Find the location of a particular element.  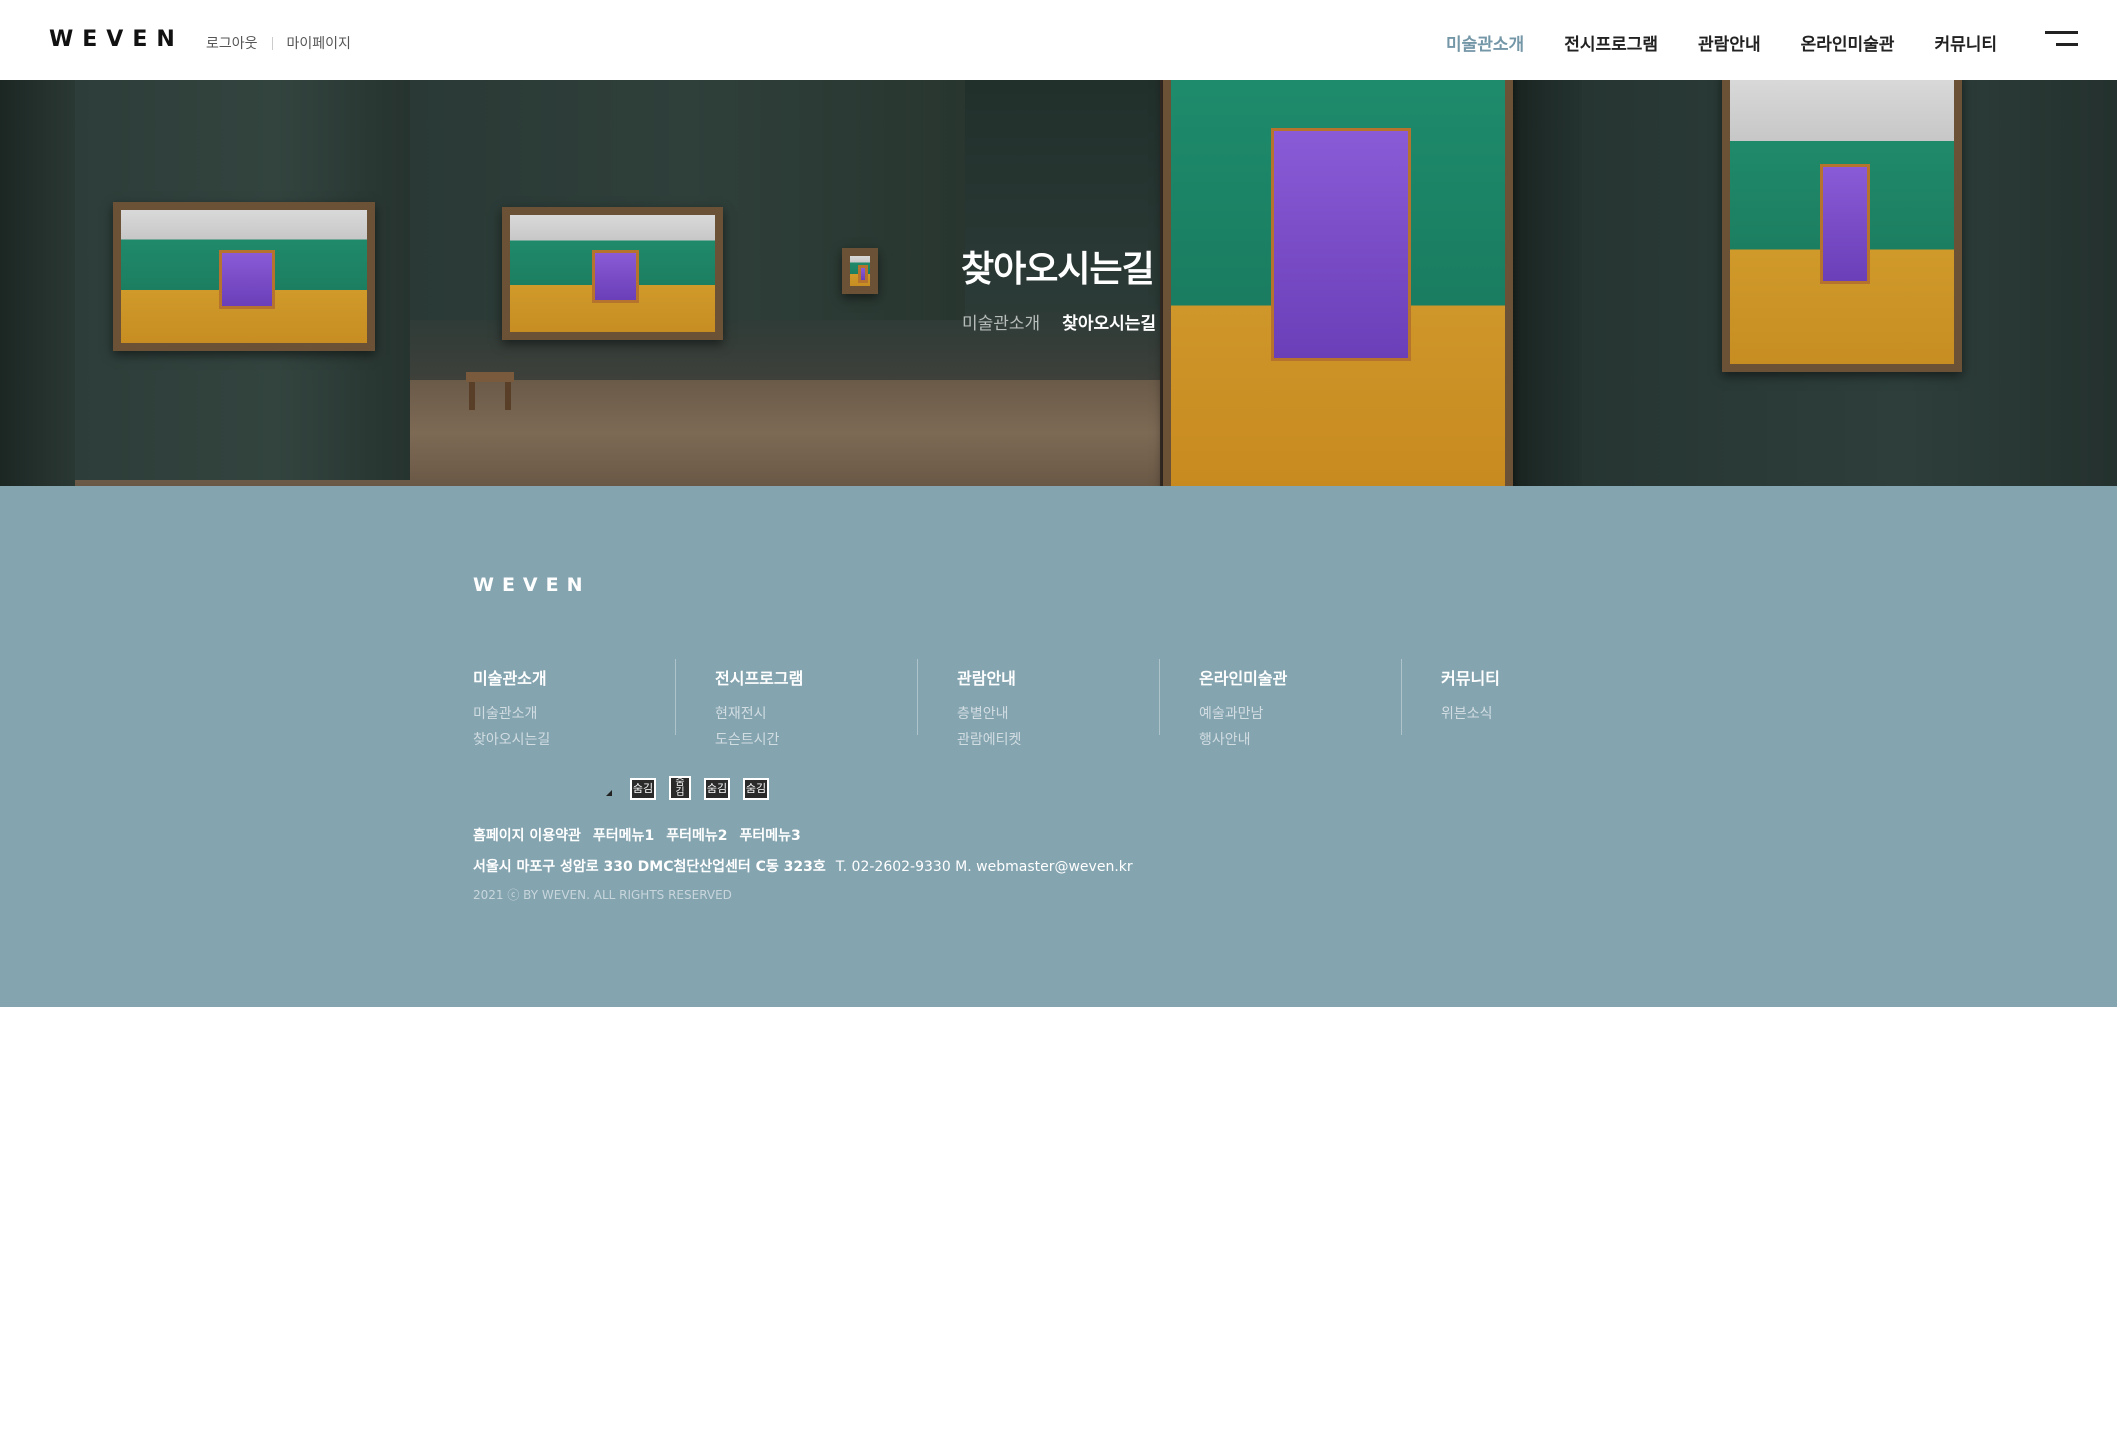

contact-text: T. 02-2602-9330 M. webmaster@weven.kr is located at coordinates (984, 867).